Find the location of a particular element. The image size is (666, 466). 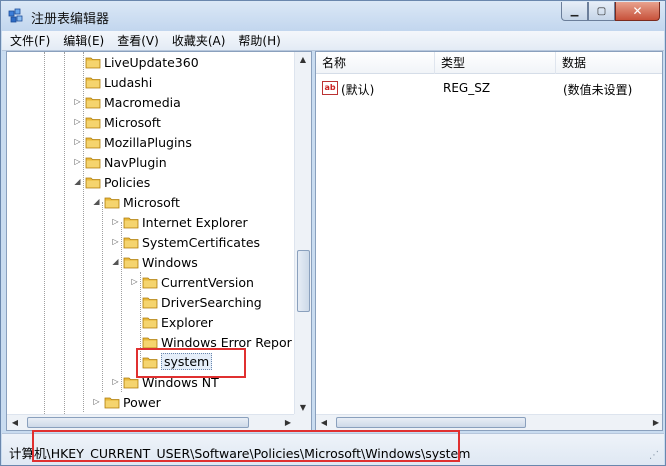

scroll-up-arrow-icon: ▲ is located at coordinates (303, 60).